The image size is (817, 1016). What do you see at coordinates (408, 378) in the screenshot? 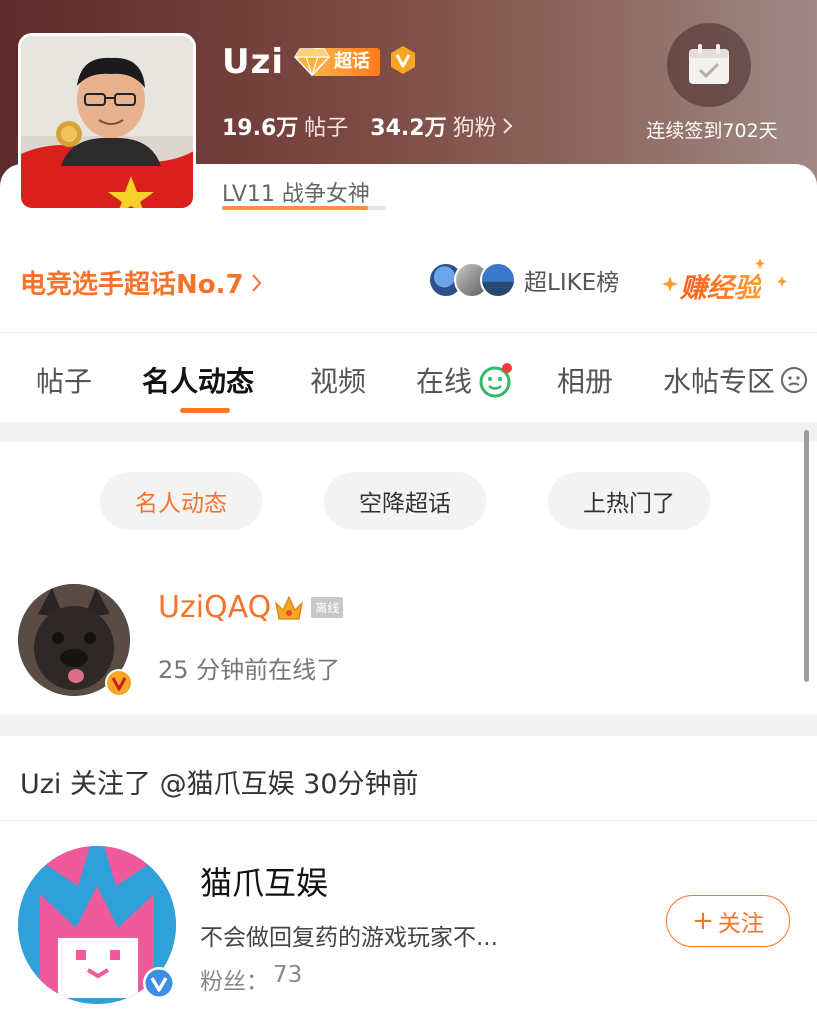
I see `topic-tabs: 帖子 名人动态 视频 在线 相册 水帖专区` at bounding box center [408, 378].